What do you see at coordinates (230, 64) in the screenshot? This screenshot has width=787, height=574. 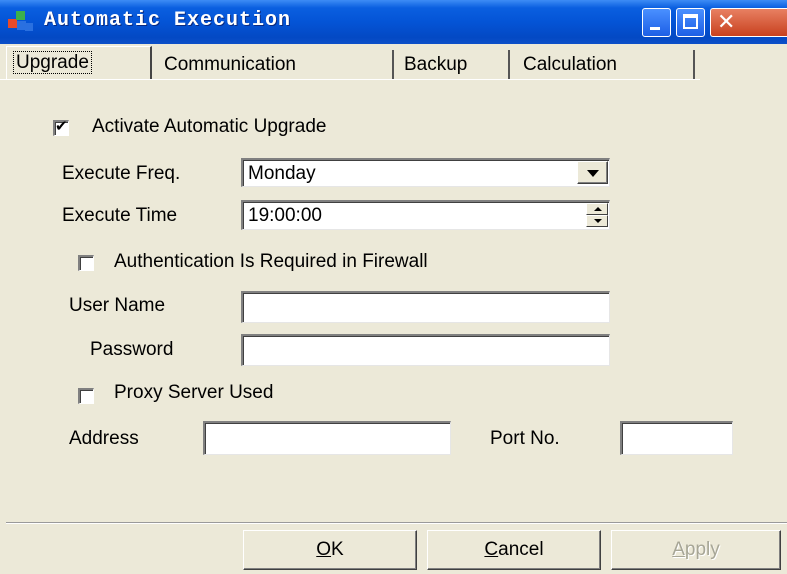 I see `tab-label: Communication` at bounding box center [230, 64].